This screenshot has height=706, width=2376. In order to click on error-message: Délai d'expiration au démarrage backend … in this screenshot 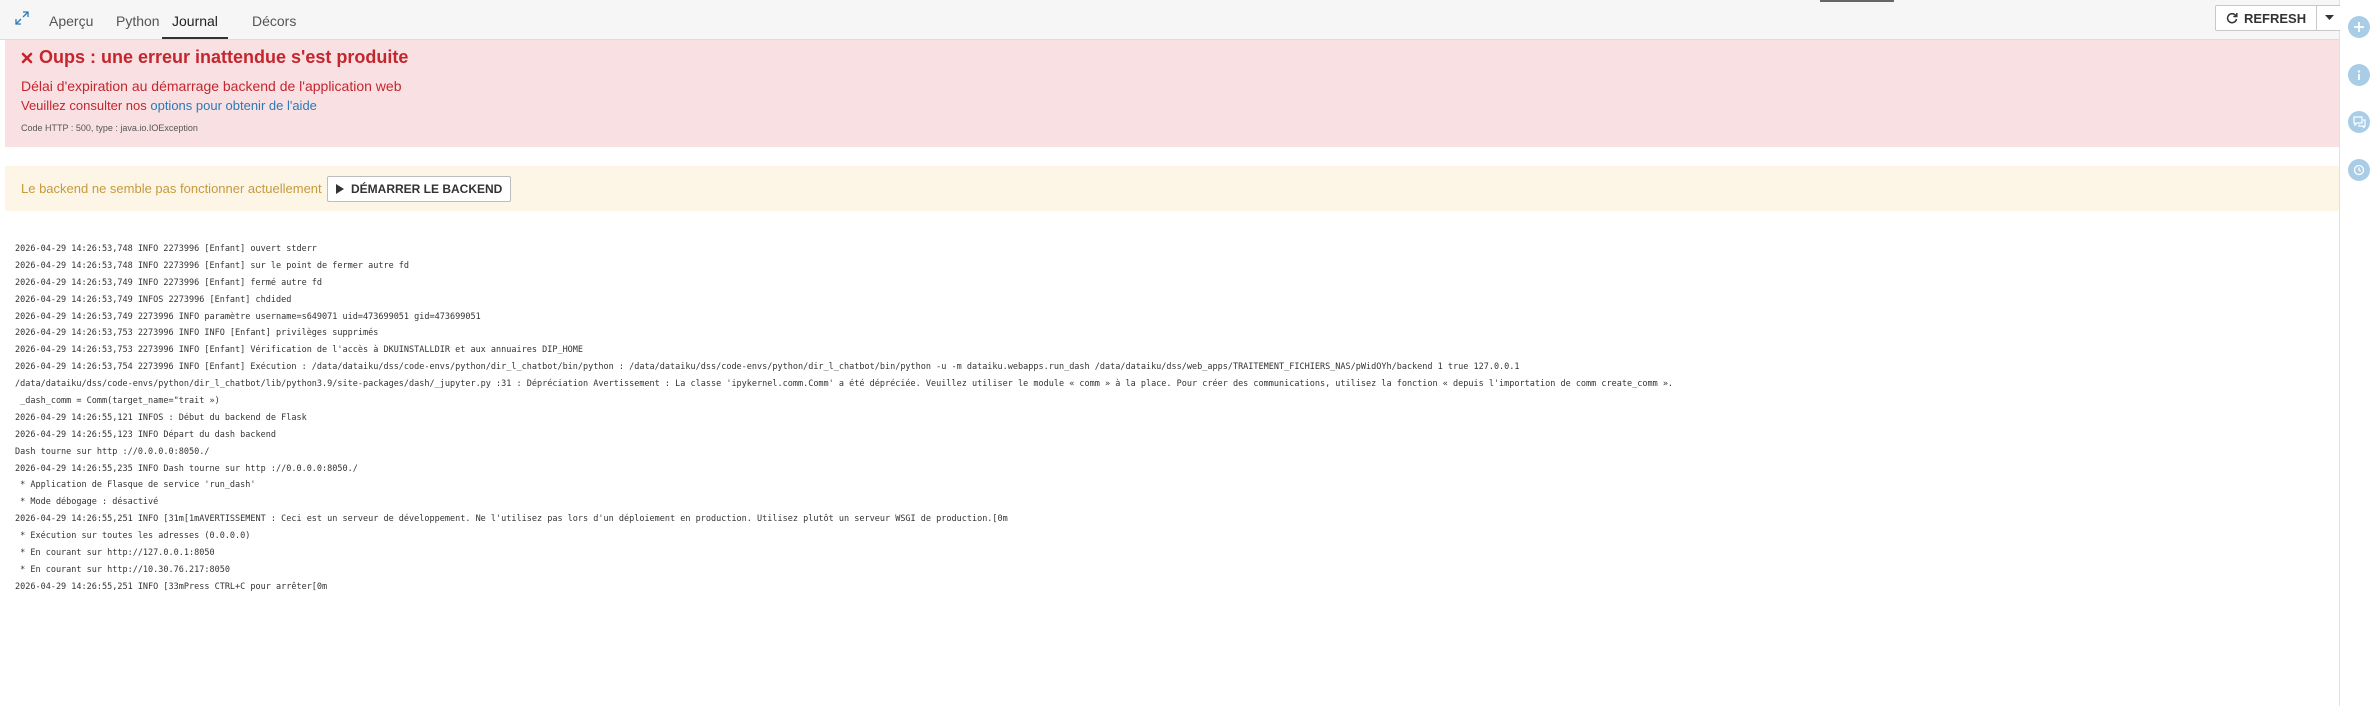, I will do `click(211, 86)`.